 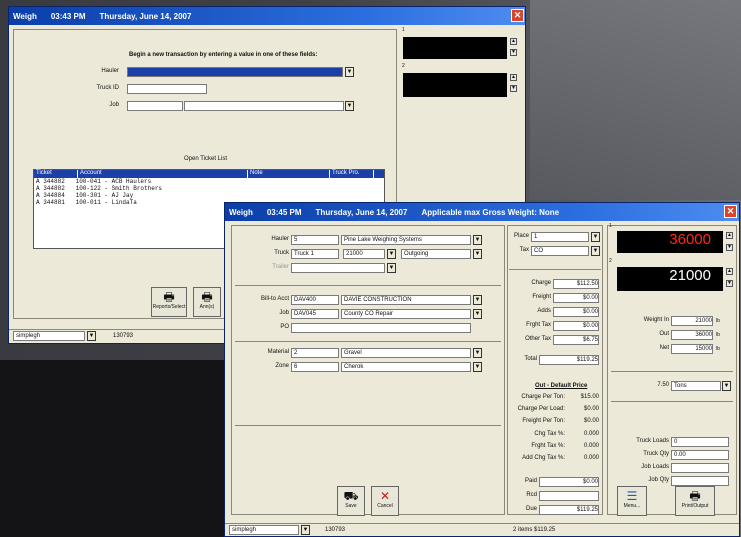 What do you see at coordinates (209, 188) in the screenshot?
I see `list-item: A 344882 100-122 - Smith Brothers` at bounding box center [209, 188].